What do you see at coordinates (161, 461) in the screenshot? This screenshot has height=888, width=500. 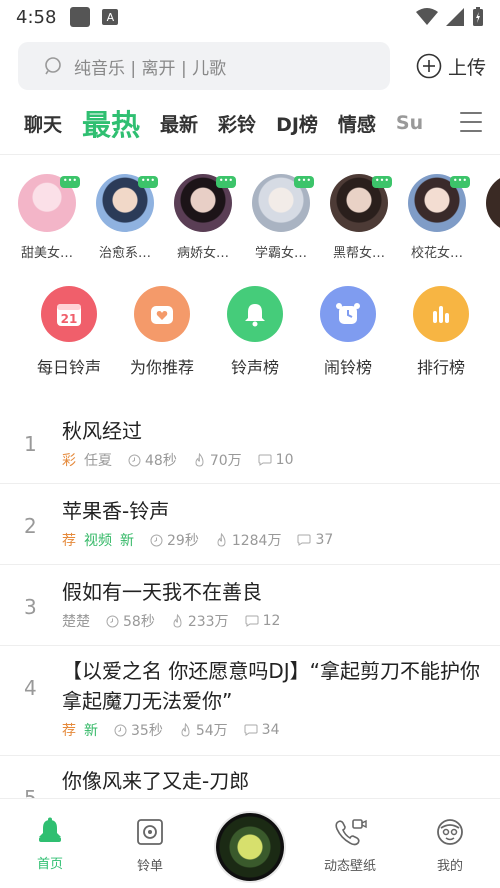 I see `duration-value: 48秒` at bounding box center [161, 461].